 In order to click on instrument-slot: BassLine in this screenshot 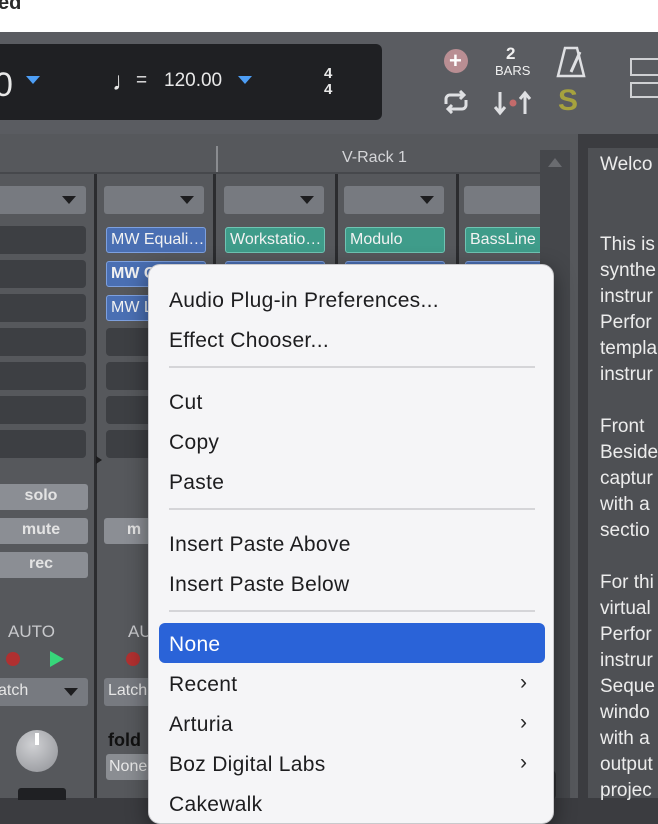, I will do `click(505, 240)`.